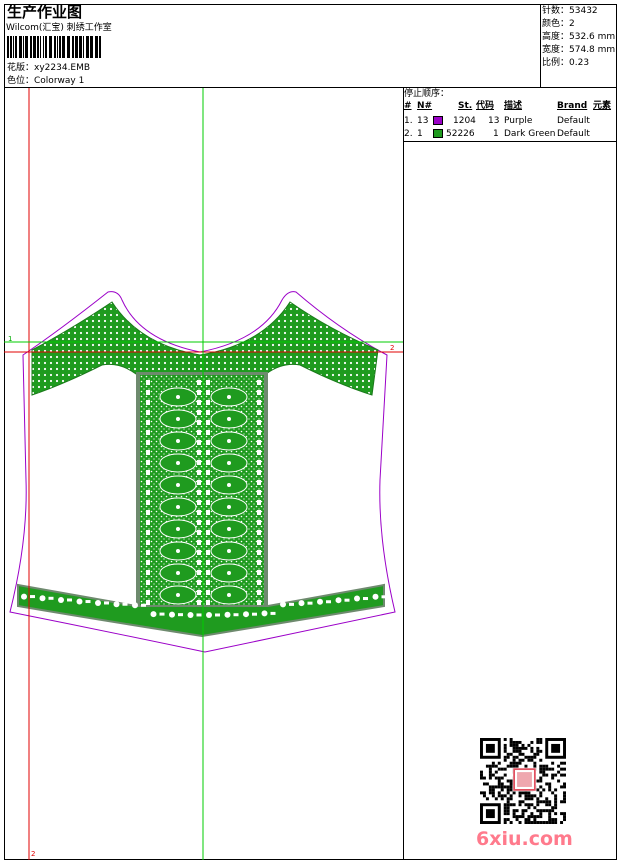 The height and width of the screenshot is (860, 620). I want to click on qr-code, so click(523, 781).